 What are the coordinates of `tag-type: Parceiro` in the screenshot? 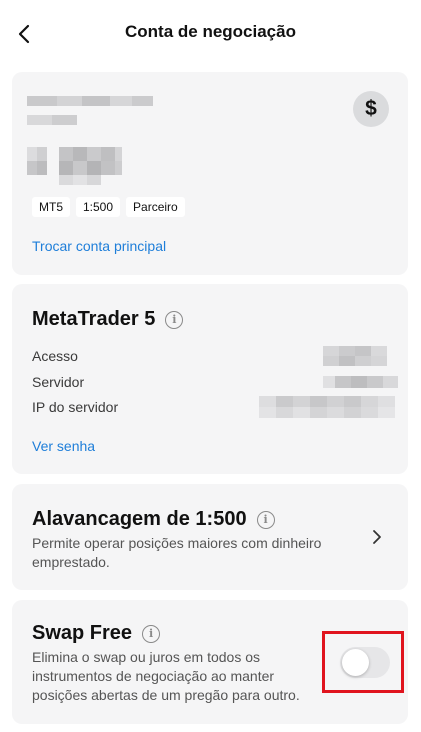 It's located at (155, 207).